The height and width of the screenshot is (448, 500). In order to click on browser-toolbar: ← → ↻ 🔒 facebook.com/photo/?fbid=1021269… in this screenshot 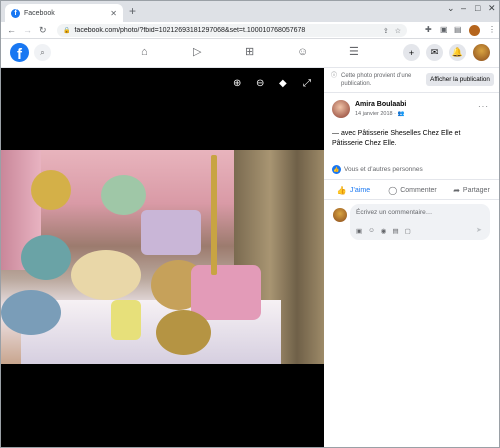, I will do `click(250, 30)`.